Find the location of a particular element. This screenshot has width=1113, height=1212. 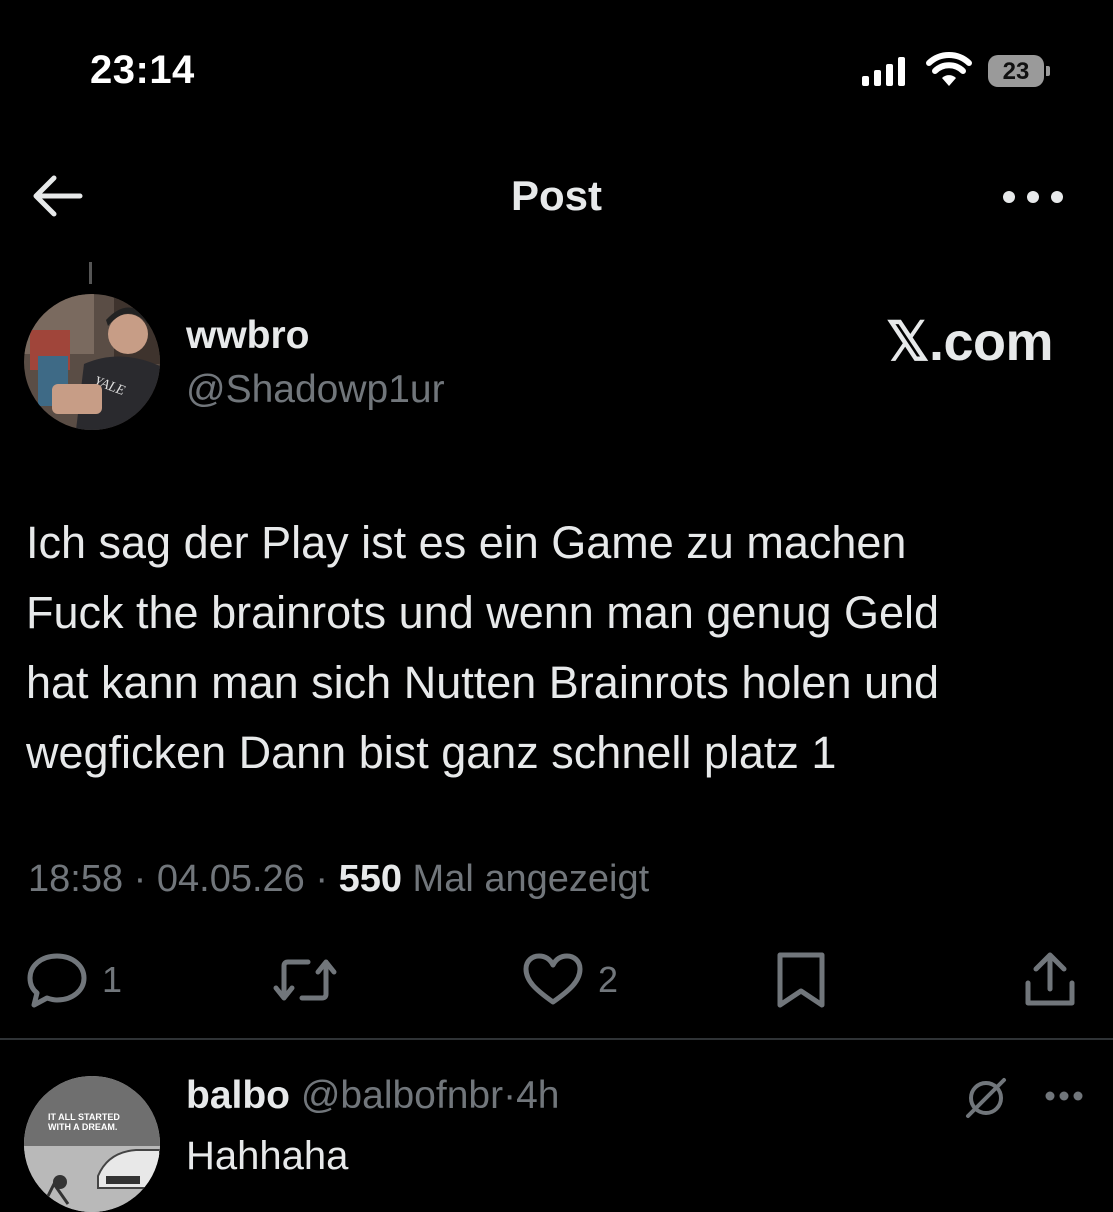

reply-author-handle: @balbofnbr is located at coordinates (402, 1095).